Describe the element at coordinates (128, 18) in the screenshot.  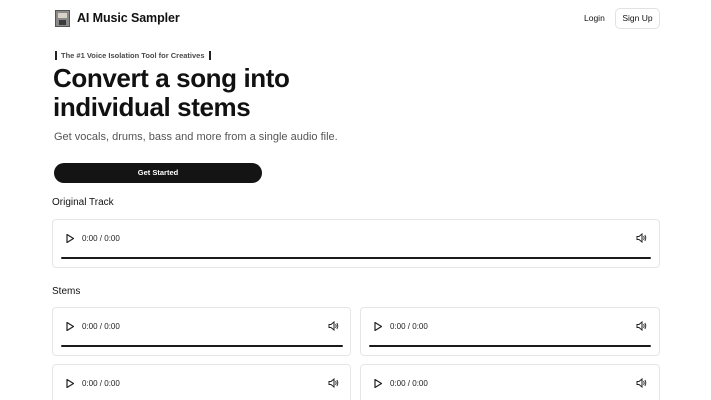
I see `app-title: AI Music Sampler` at that location.